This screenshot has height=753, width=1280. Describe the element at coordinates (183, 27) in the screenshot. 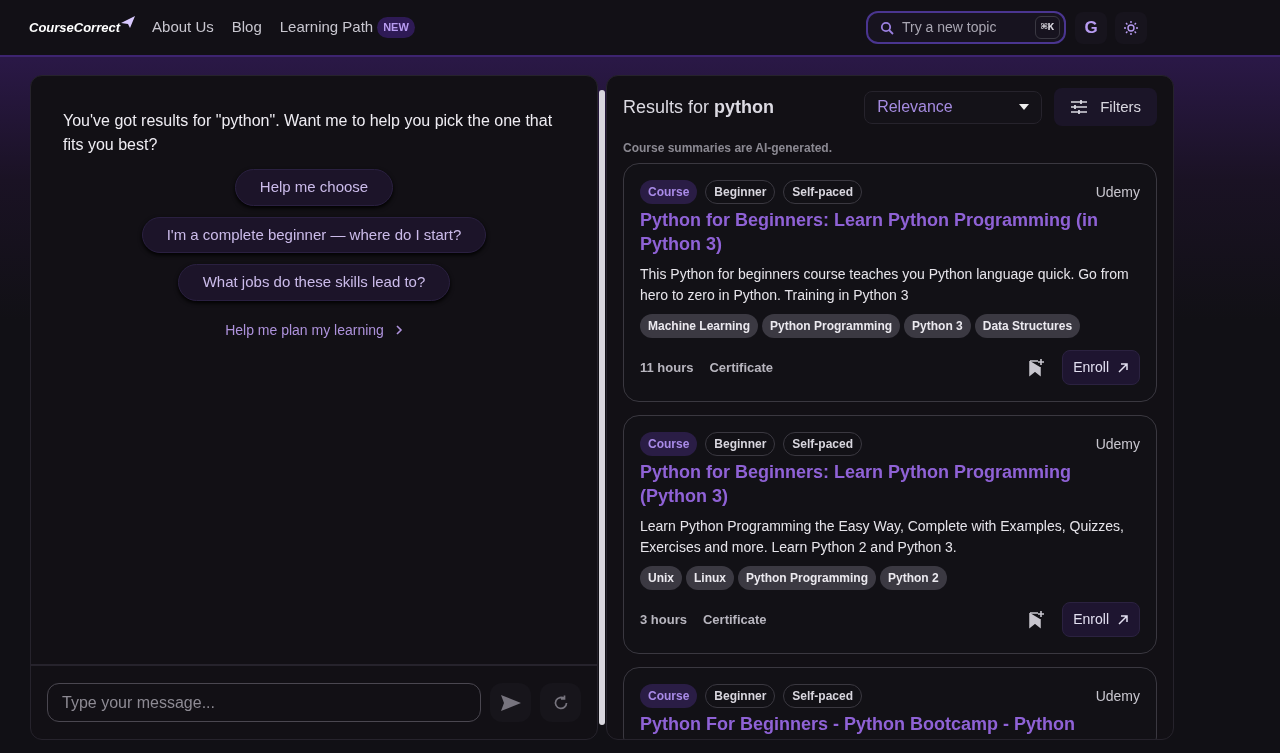

I see `nav-link: About Us` at that location.